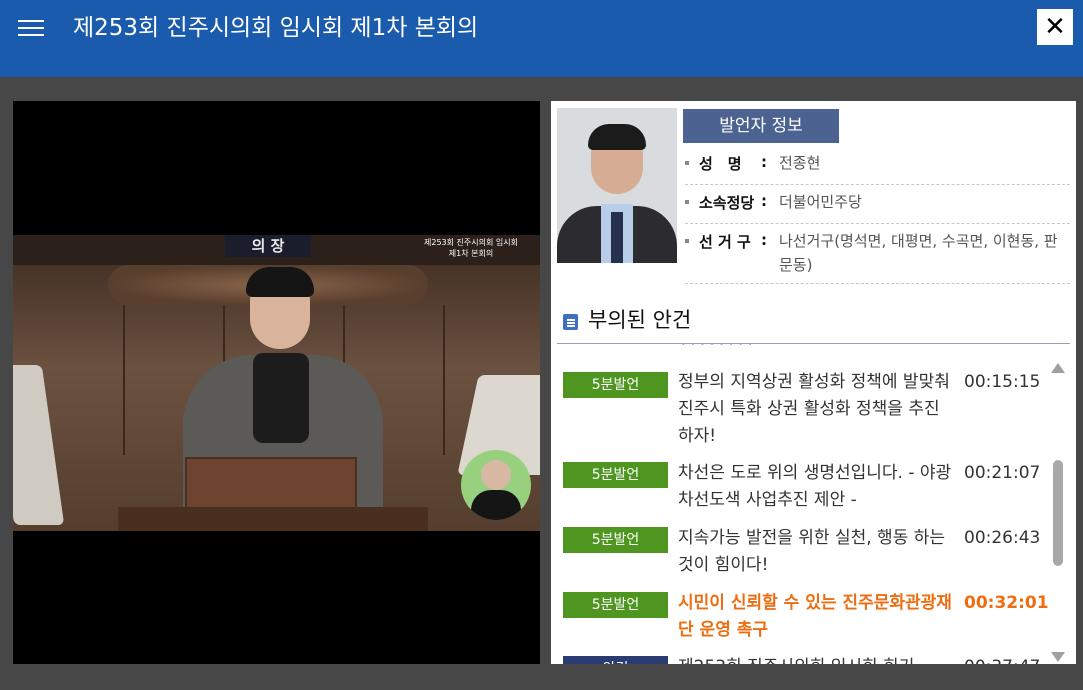 Image resolution: width=1083 pixels, height=690 pixels. Describe the element at coordinates (720, 164) in the screenshot. I see `speaker-name-label: 성 명` at that location.